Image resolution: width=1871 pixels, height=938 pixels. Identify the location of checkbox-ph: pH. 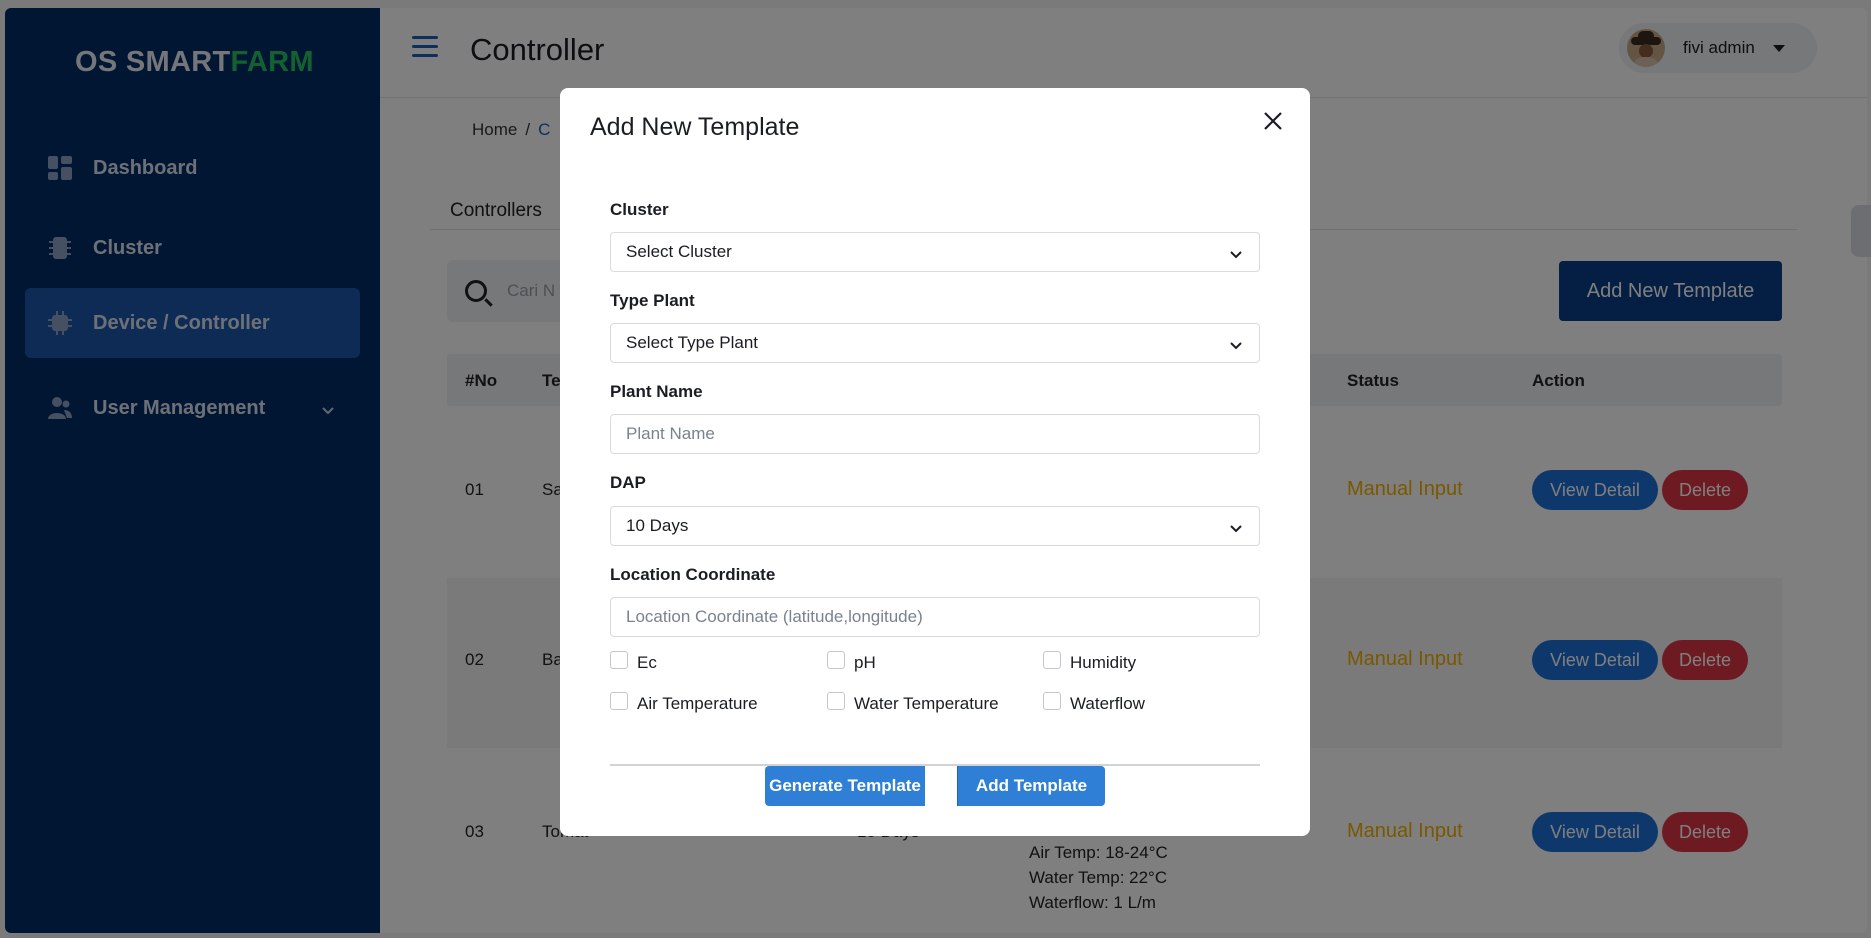
(851, 662).